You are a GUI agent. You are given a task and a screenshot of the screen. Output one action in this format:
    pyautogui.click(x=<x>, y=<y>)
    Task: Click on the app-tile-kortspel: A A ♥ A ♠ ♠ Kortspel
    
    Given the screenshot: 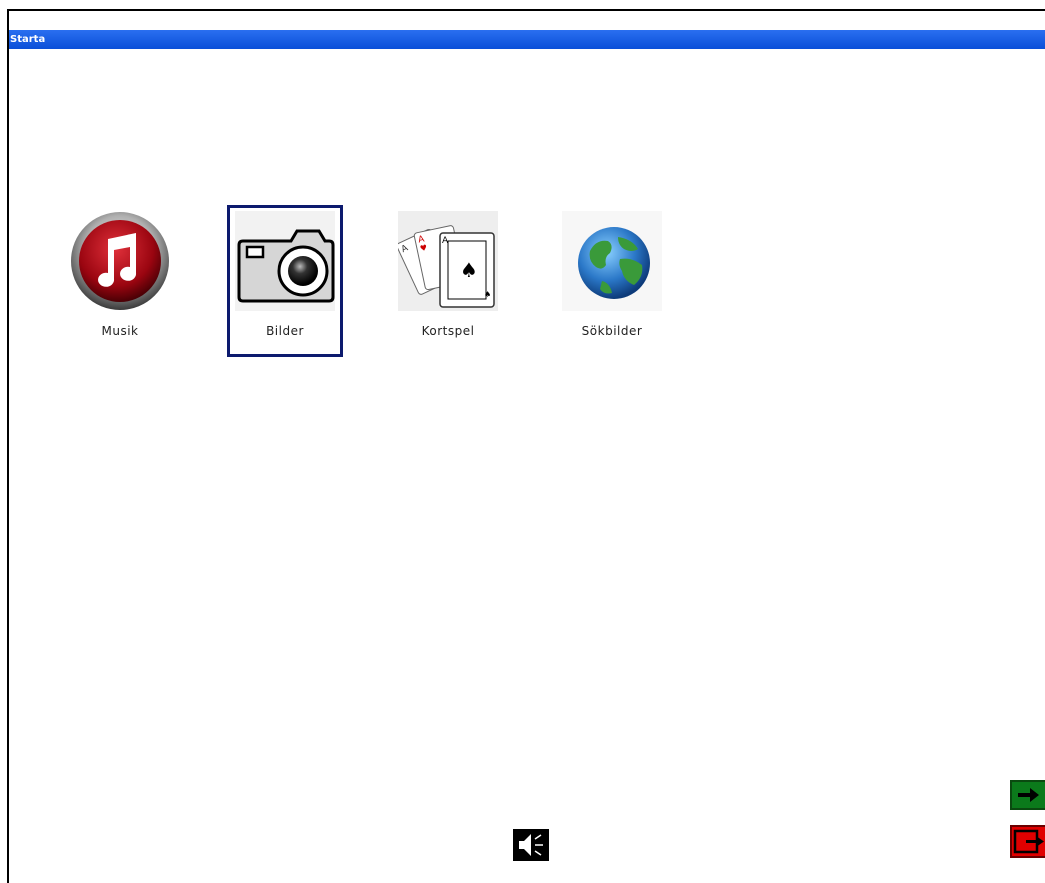 What is the action you would take?
    pyautogui.click(x=448, y=281)
    